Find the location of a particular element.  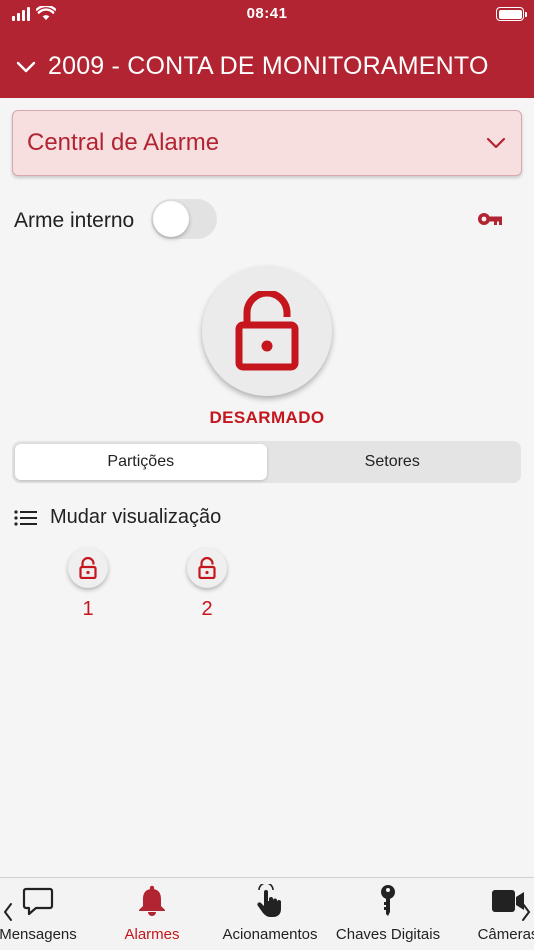

tab-label: Mensagens is located at coordinates (38, 934).